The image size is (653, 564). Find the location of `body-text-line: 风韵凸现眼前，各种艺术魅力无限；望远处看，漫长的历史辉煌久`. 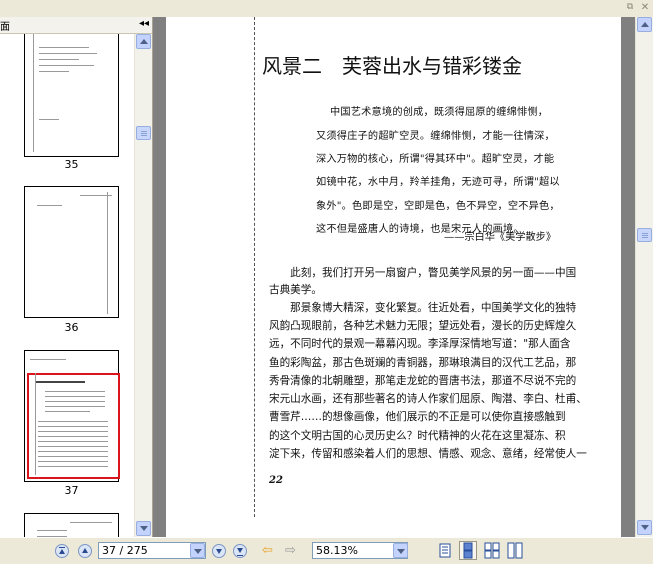

body-text-line: 风韵凸现眼前，各种艺术魅力无限；望远处看，漫长的历史辉煌久 is located at coordinates (423, 326).